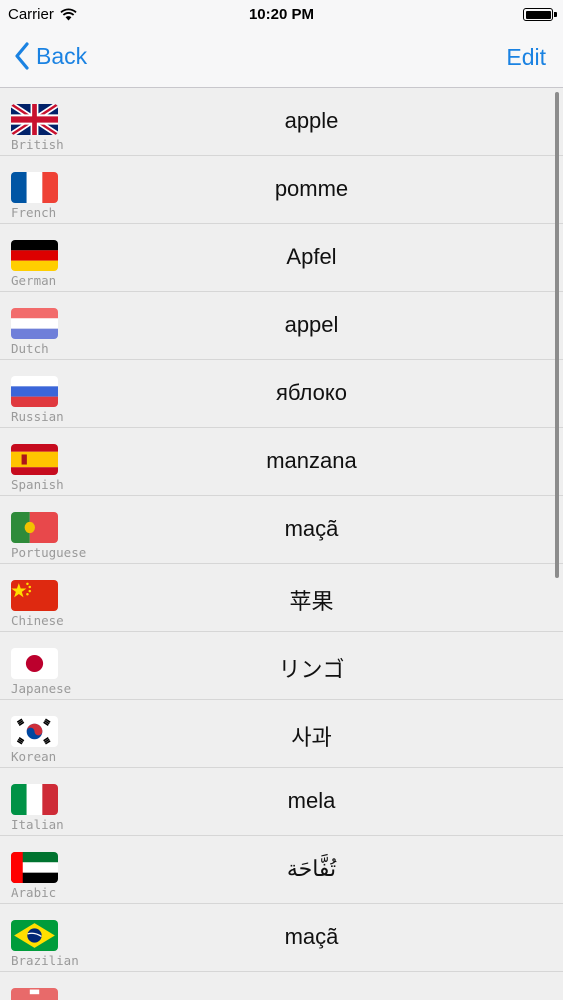  Describe the element at coordinates (34, 119) in the screenshot. I see `uk-flag-icon` at that location.